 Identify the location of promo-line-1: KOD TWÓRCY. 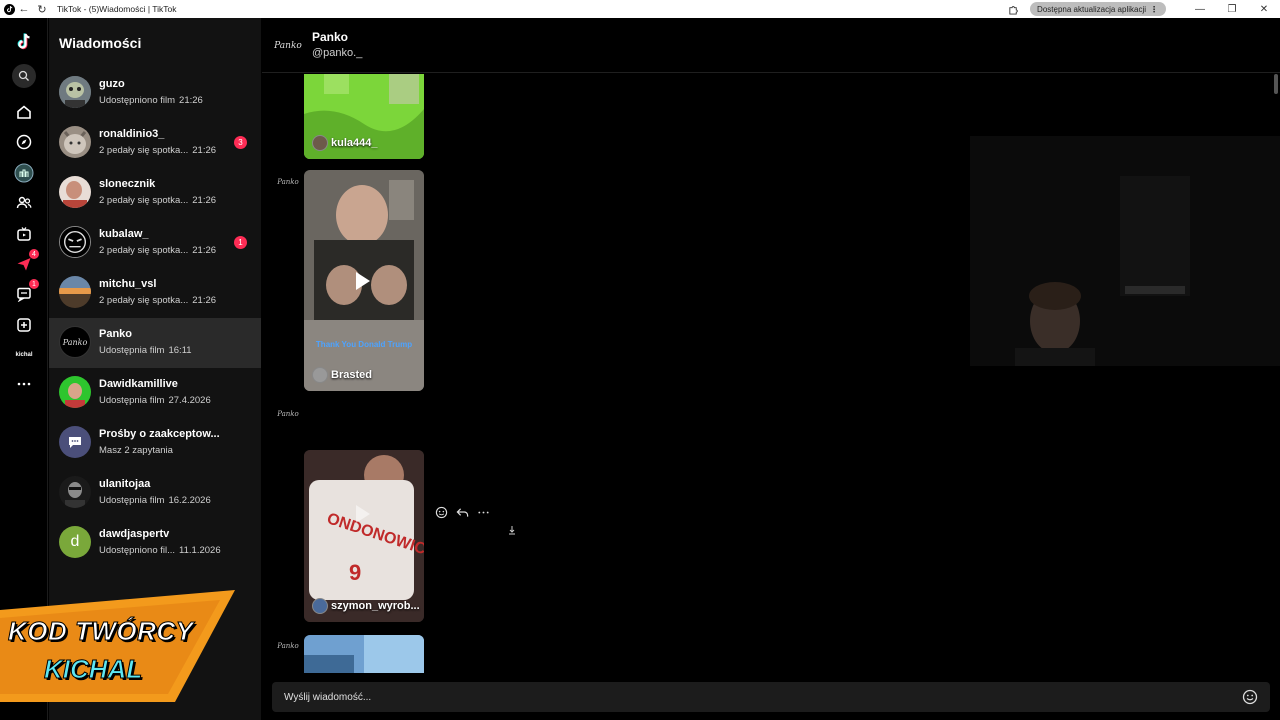
(101, 631).